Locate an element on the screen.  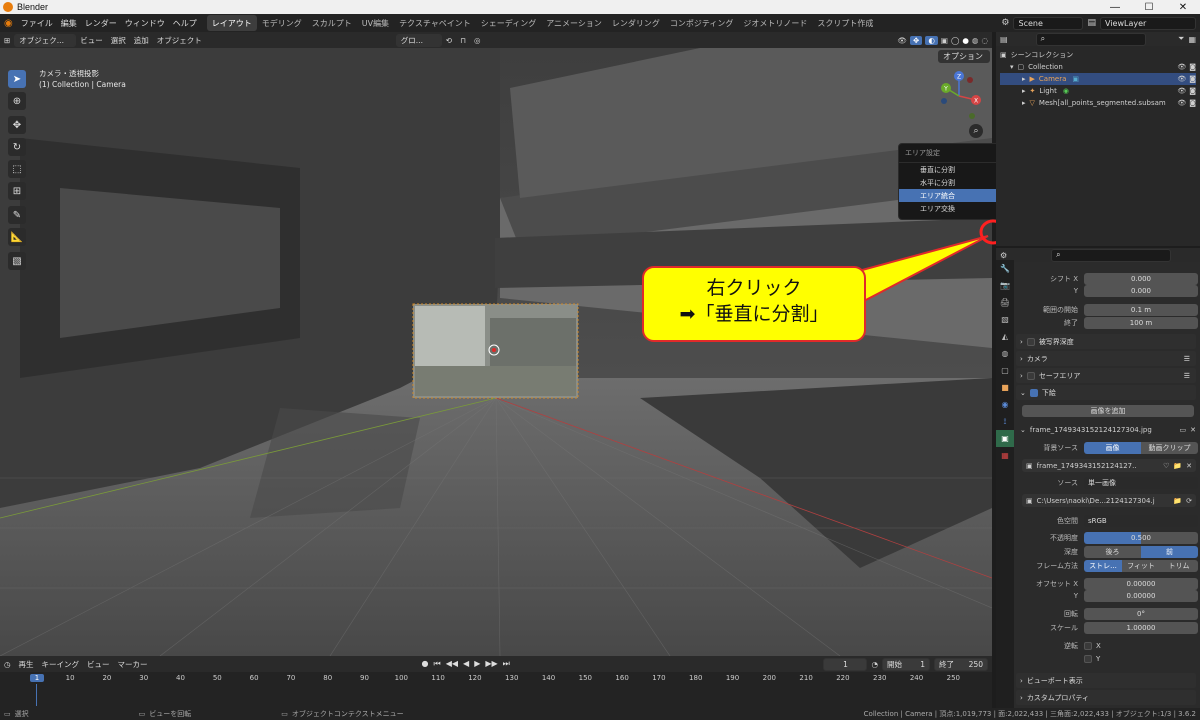
camera-presets-icon: ☰ is located at coordinates (1187, 359).